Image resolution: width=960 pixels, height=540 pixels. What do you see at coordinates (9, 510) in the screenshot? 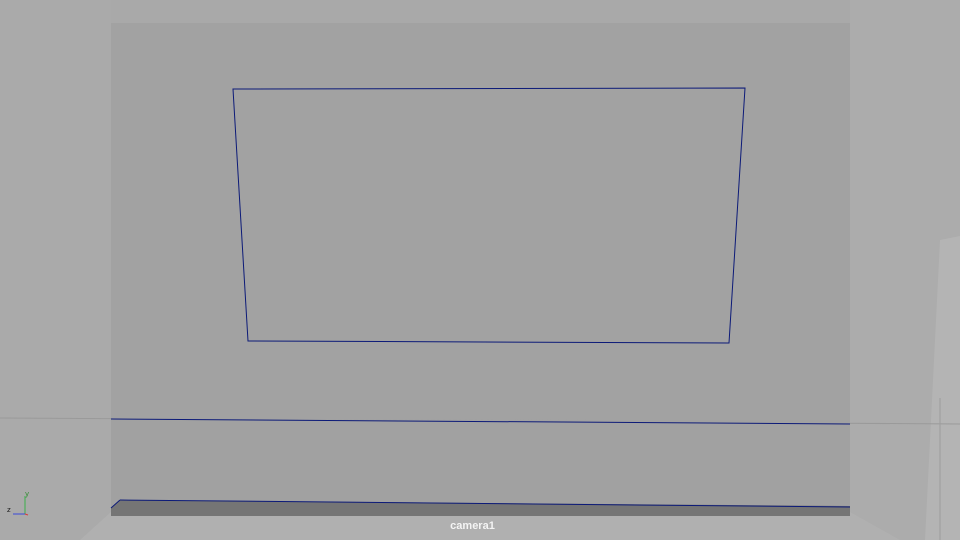
I see `axis-z-label: z` at bounding box center [9, 510].